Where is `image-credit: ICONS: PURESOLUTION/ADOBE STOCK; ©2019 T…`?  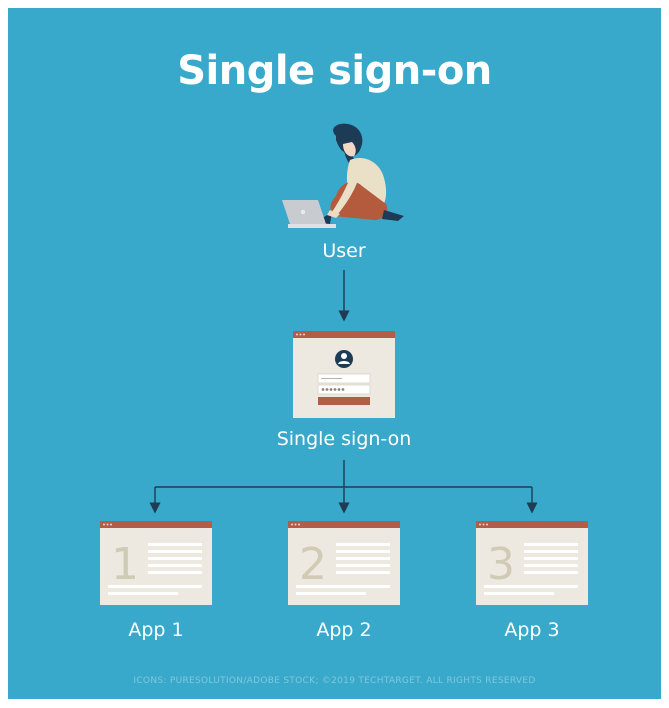 image-credit: ICONS: PURESOLUTION/ADOBE STOCK; ©2019 T… is located at coordinates (334, 681).